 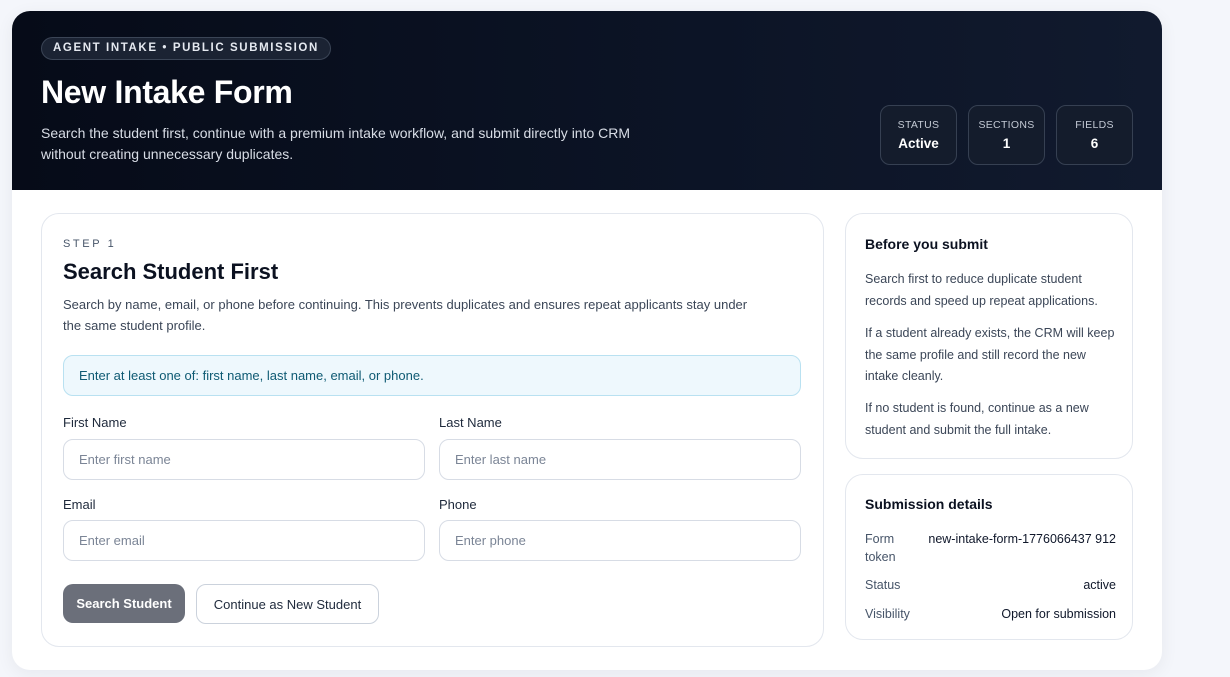 What do you see at coordinates (880, 548) in the screenshot?
I see `detail-key: Form token` at bounding box center [880, 548].